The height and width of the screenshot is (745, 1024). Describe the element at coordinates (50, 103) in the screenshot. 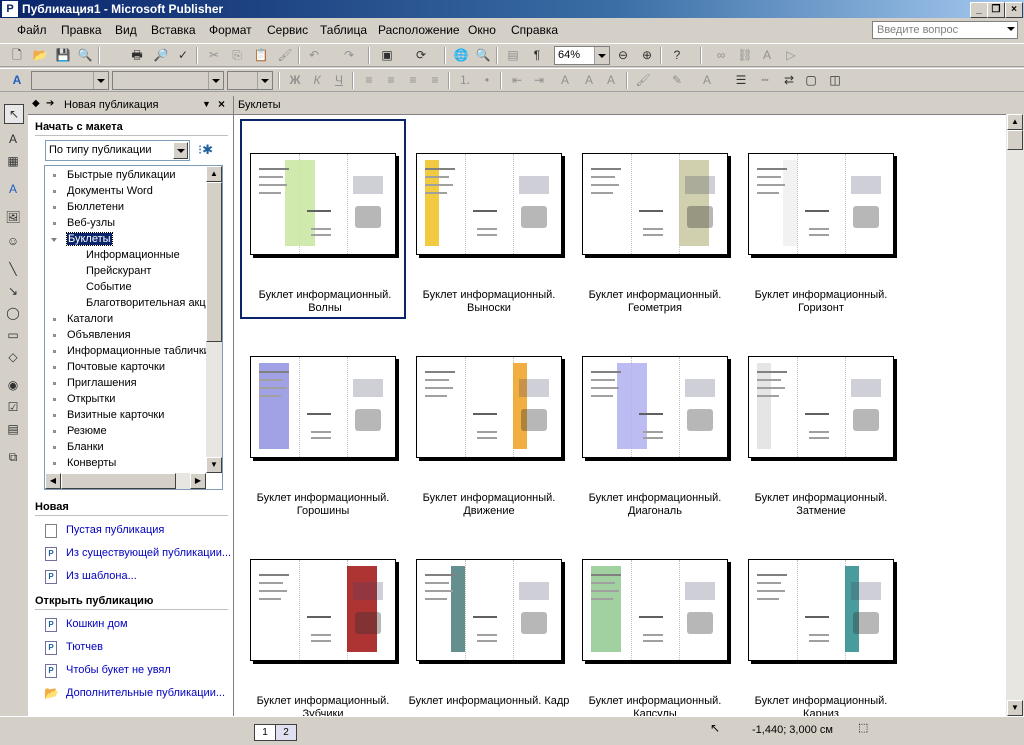

I see `forward-arrow-icon: ➔` at that location.